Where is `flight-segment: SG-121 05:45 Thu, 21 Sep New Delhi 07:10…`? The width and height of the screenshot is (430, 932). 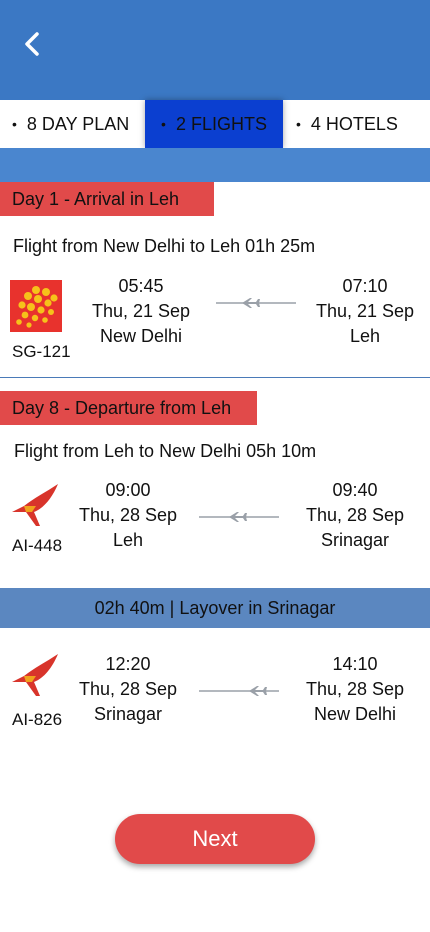 flight-segment: SG-121 05:45 Thu, 21 Sep New Delhi 07:10… is located at coordinates (215, 322).